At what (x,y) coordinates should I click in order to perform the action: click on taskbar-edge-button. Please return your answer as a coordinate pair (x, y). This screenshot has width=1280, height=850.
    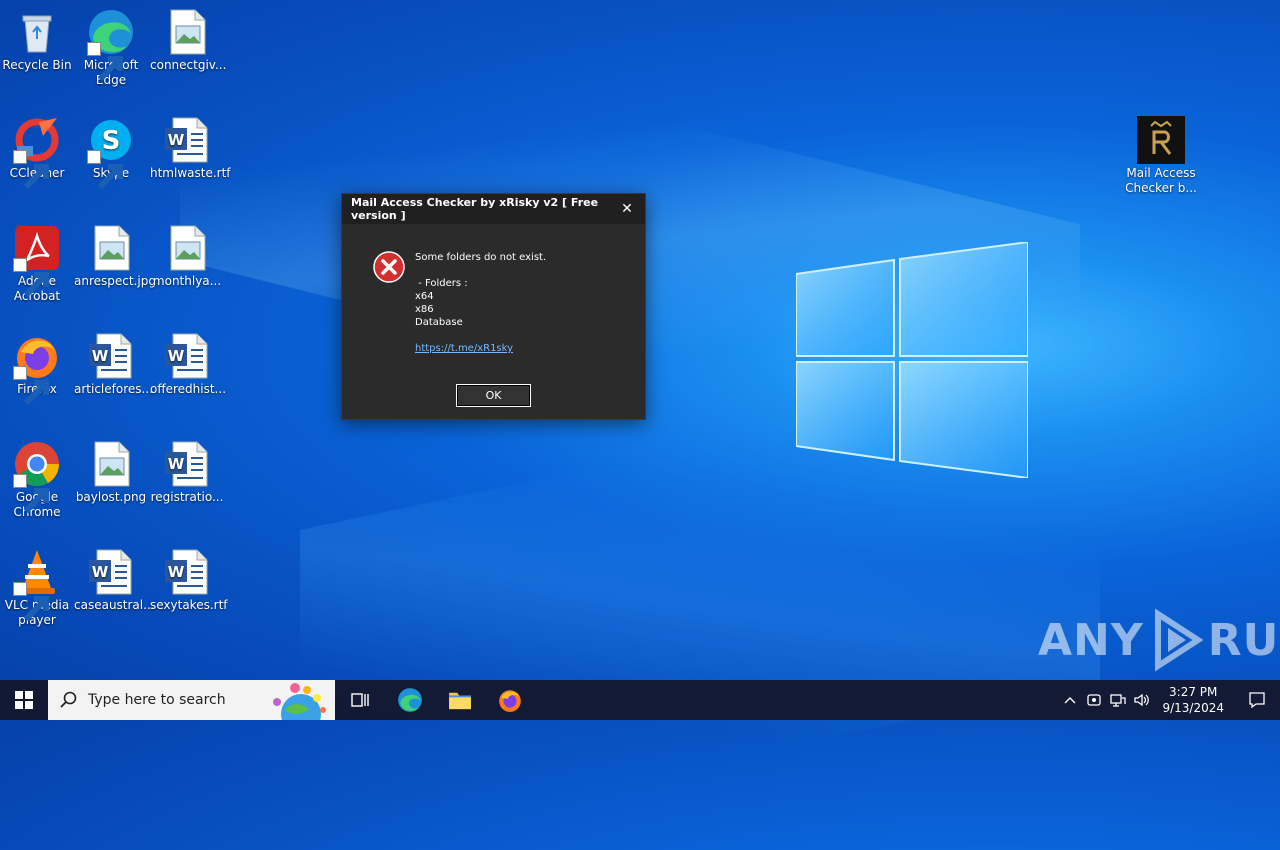
    Looking at the image, I should click on (410, 700).